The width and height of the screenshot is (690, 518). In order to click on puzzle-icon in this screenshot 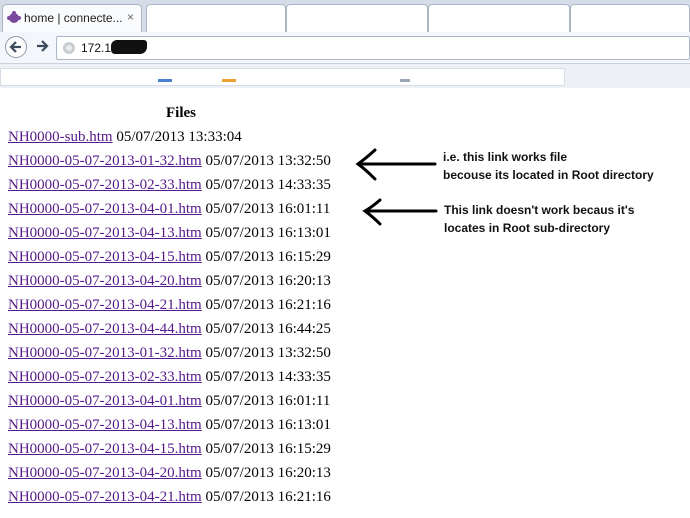, I will do `click(14, 17)`.